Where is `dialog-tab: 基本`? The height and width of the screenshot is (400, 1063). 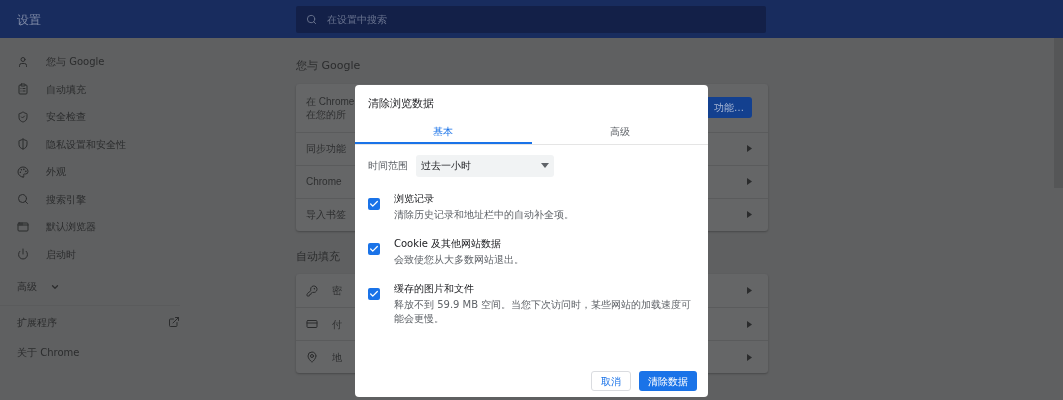 dialog-tab: 基本 is located at coordinates (443, 132).